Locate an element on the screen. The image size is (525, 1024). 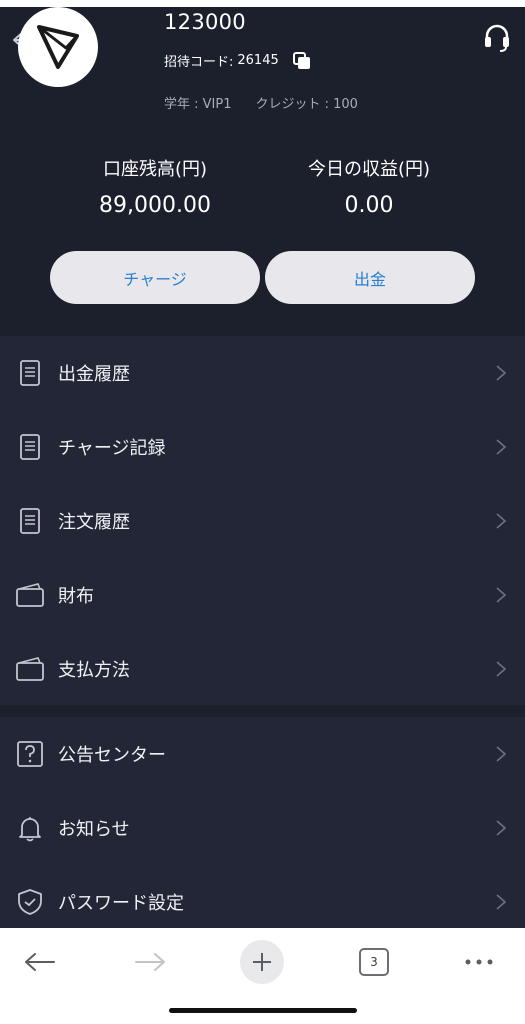
profit-stat: 今日の収益(円) 0.00 is located at coordinates (369, 186).